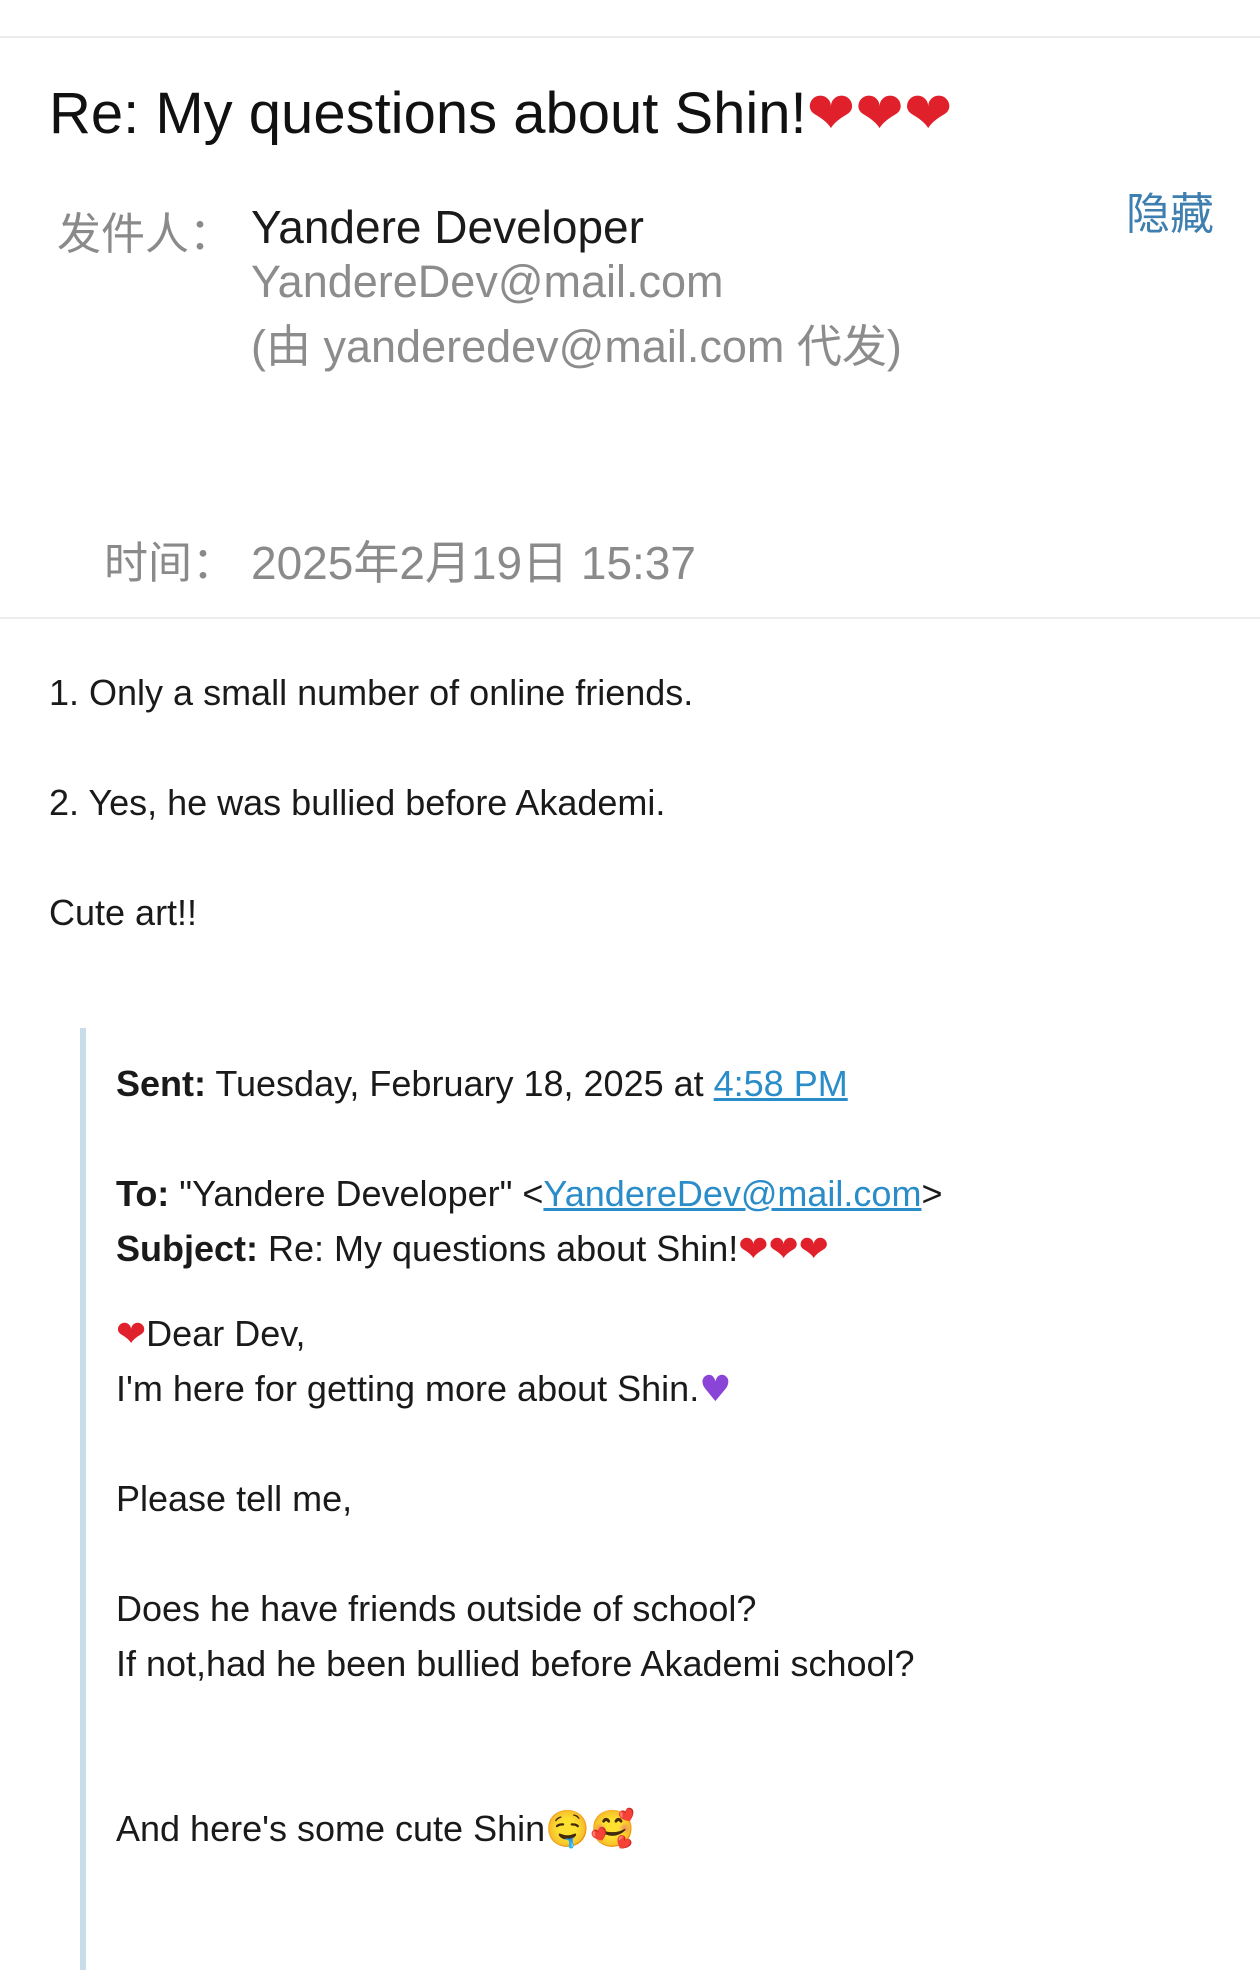 The height and width of the screenshot is (1970, 1260). What do you see at coordinates (131, 1334) in the screenshot?
I see `heart-icon: ❤` at bounding box center [131, 1334].